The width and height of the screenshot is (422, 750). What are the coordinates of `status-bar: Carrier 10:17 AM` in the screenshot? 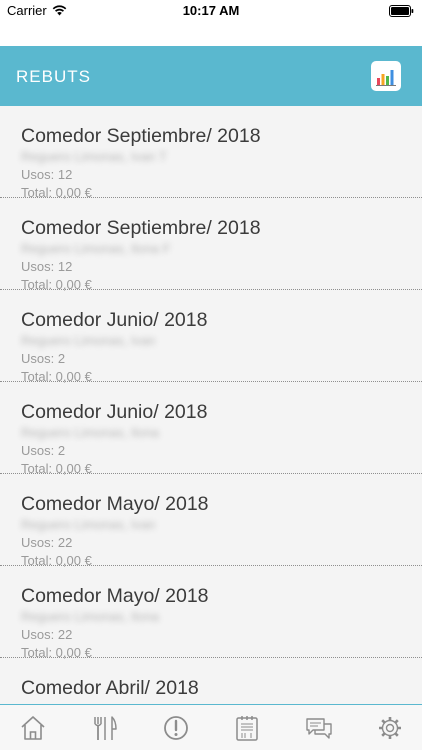 It's located at (211, 11).